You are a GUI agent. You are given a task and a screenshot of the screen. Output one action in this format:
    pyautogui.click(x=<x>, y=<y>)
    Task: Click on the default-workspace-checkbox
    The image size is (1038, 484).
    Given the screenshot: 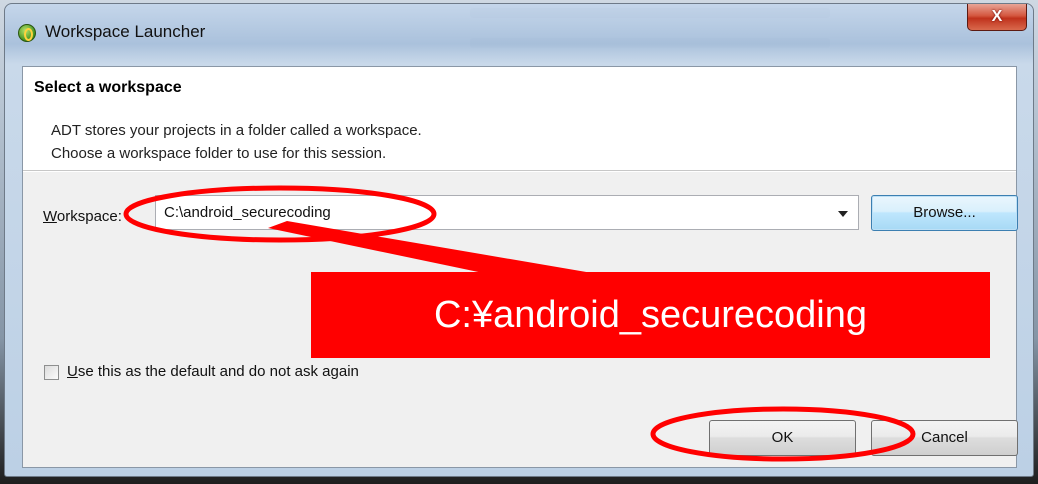 What is the action you would take?
    pyautogui.click(x=51, y=372)
    